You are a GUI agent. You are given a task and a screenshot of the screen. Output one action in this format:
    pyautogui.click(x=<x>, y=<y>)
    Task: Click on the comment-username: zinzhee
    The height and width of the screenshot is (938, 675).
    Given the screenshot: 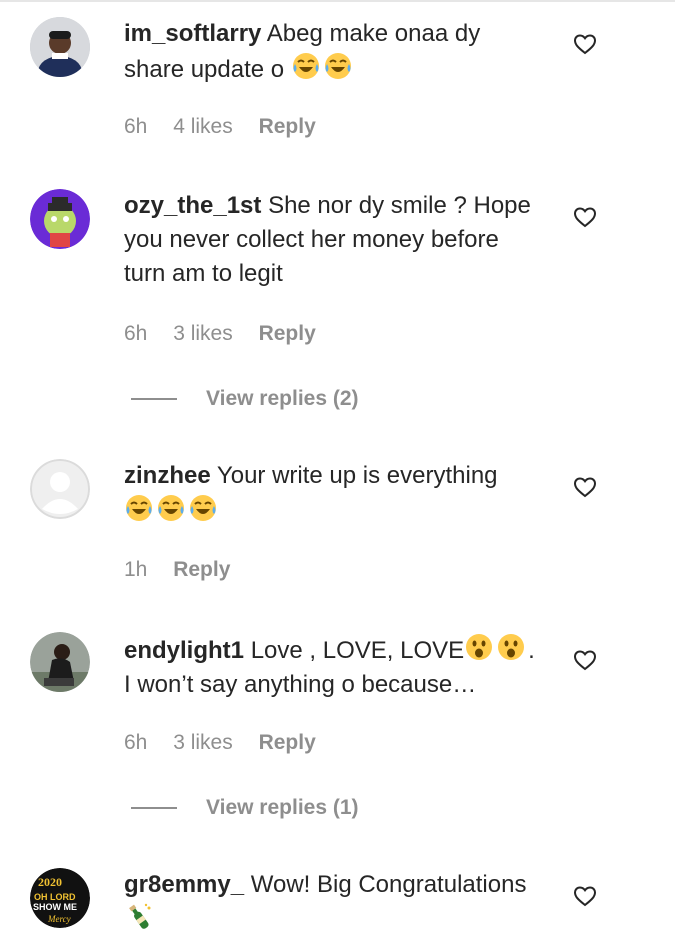 What is the action you would take?
    pyautogui.click(x=167, y=475)
    